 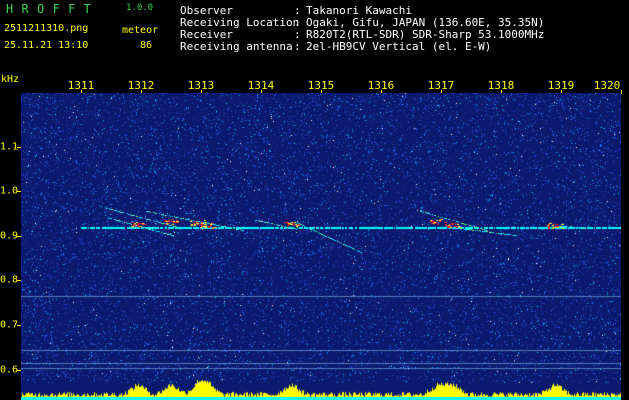 I want to click on receiver-colon: :, so click(x=297, y=34).